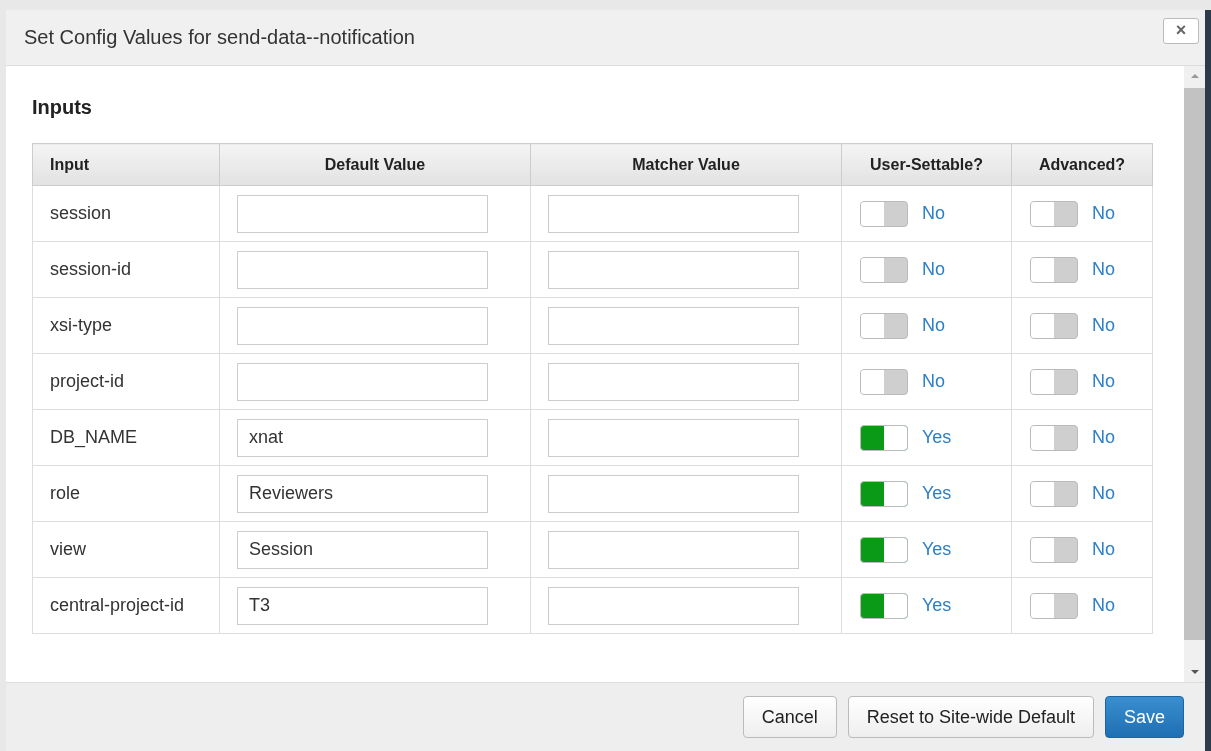  What do you see at coordinates (126, 164) in the screenshot?
I see `column-header: Input` at bounding box center [126, 164].